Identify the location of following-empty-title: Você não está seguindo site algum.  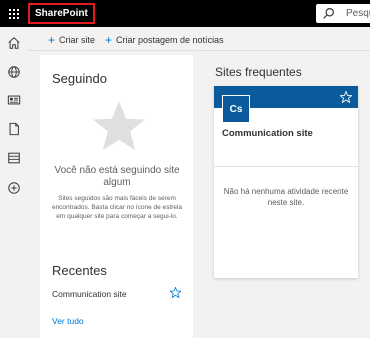
(117, 176).